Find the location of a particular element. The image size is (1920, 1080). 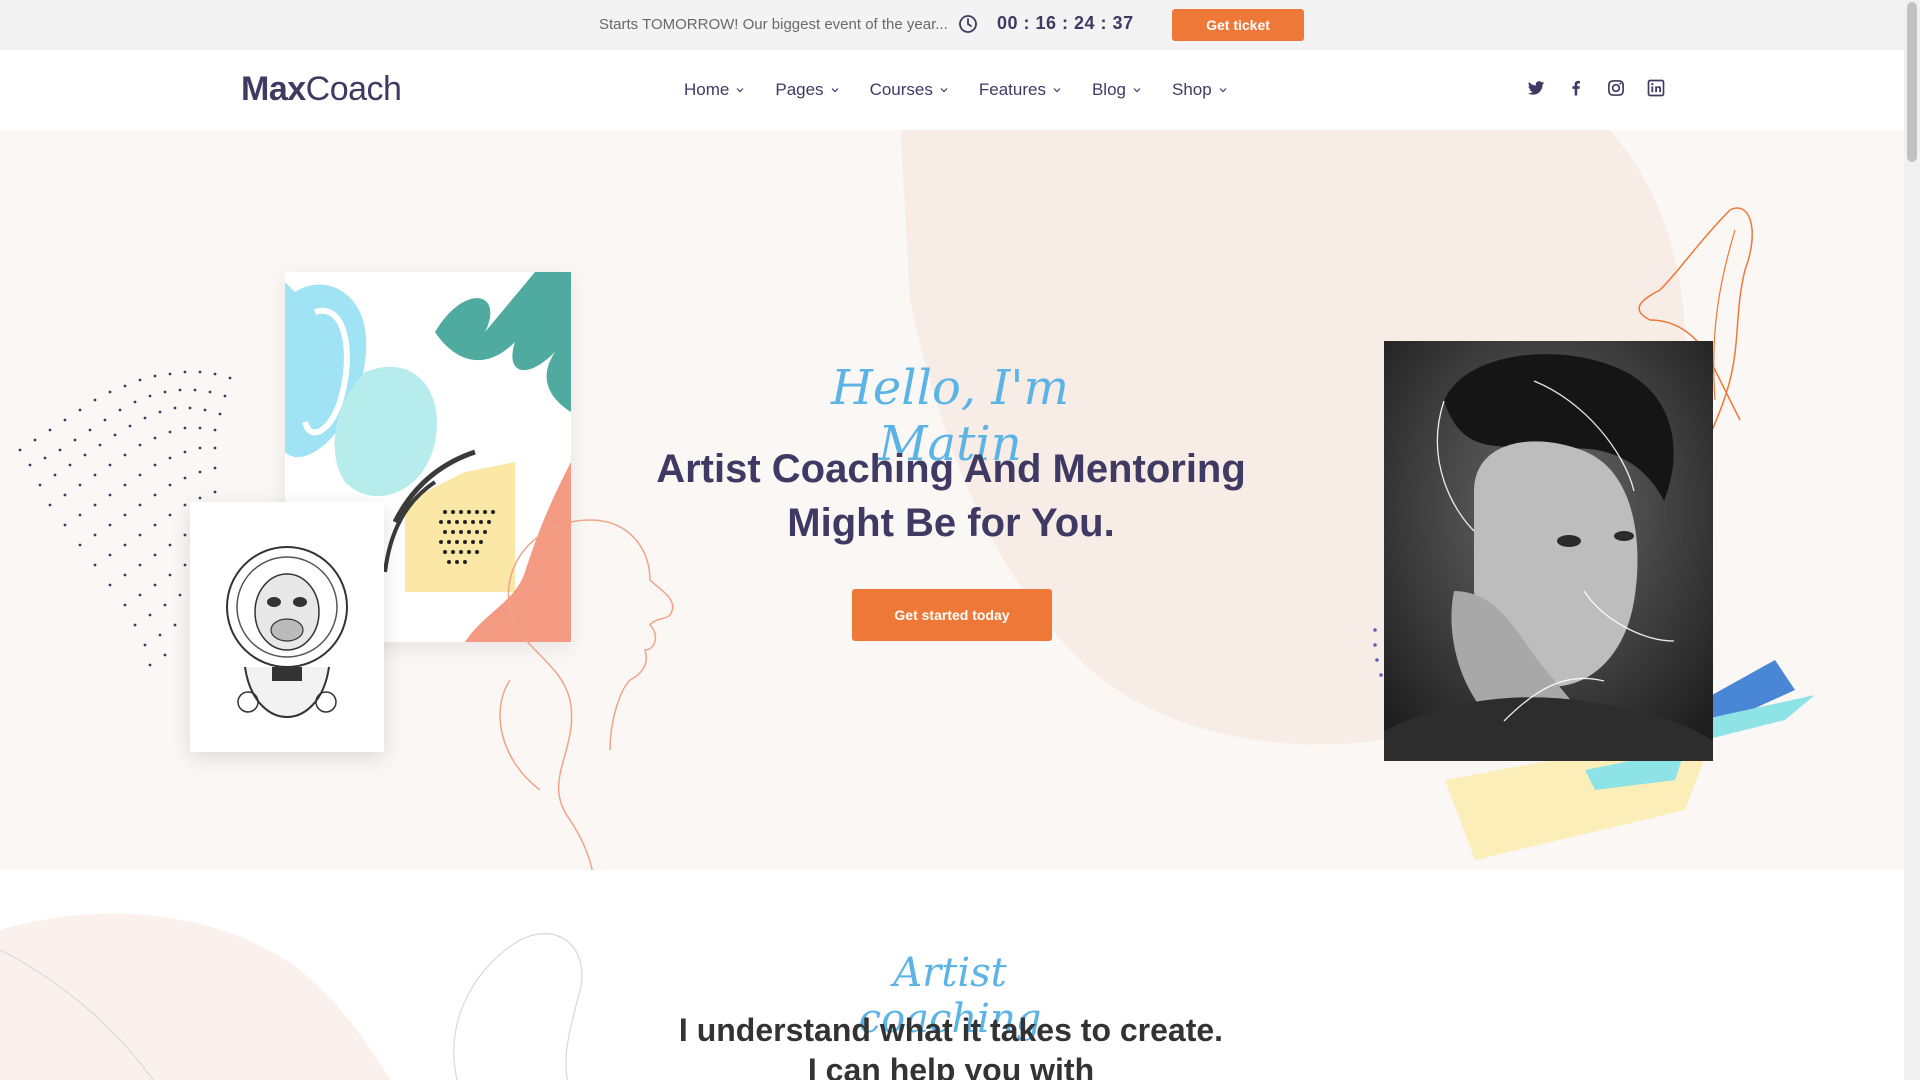

face-line-art is located at coordinates (586, 694).